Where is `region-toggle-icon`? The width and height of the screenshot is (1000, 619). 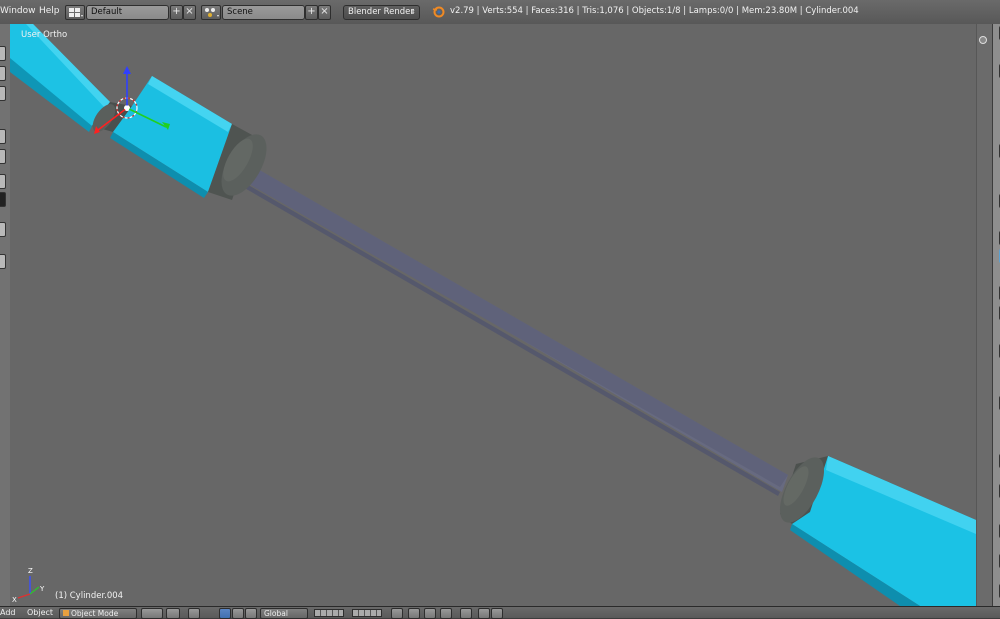 region-toggle-icon is located at coordinates (983, 40).